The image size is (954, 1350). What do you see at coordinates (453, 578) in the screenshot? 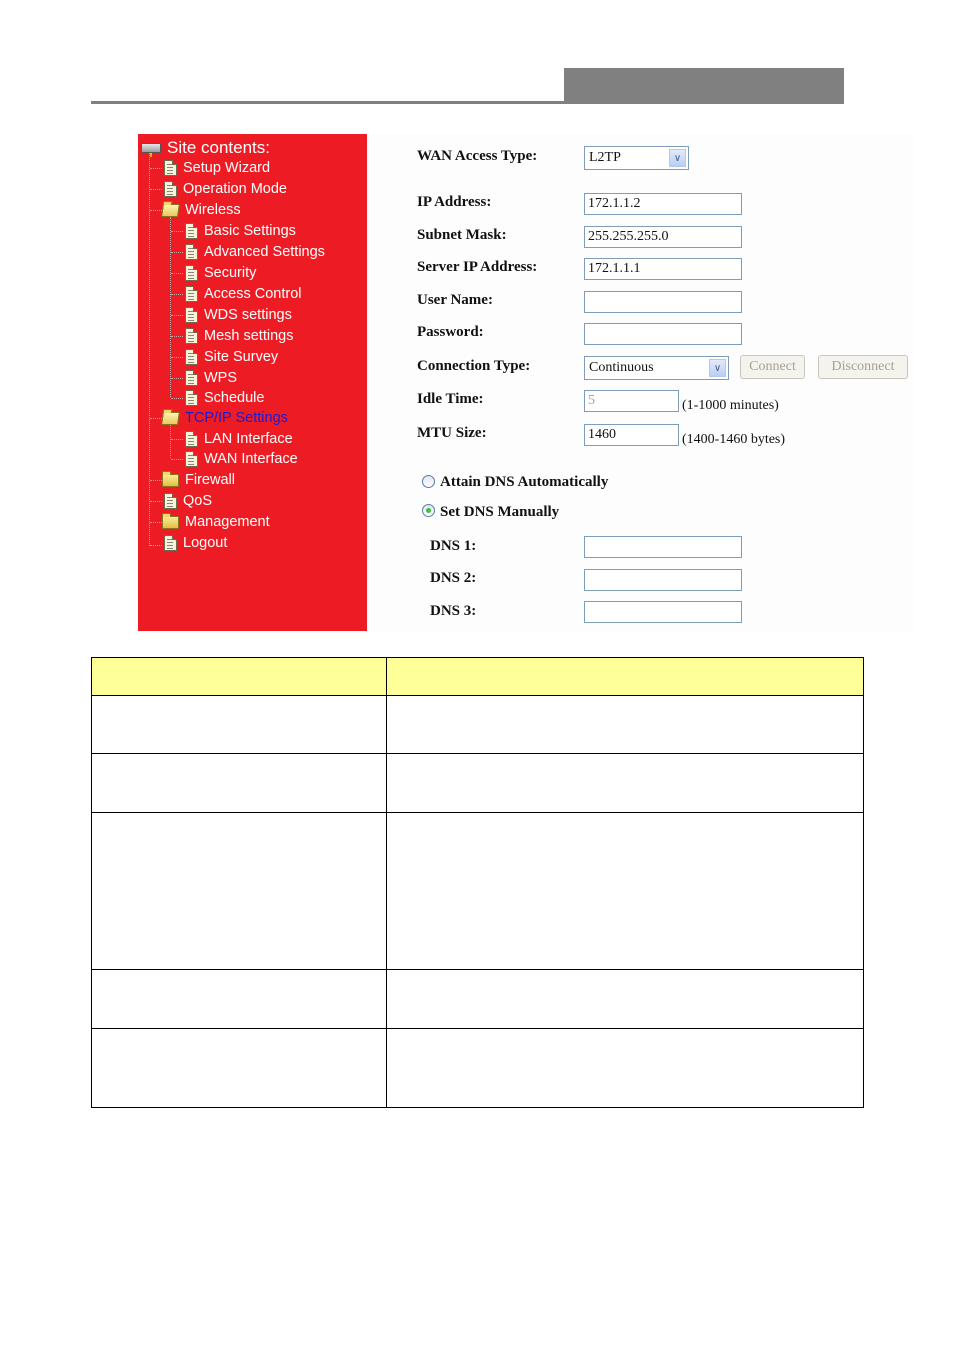
I see `dns2-label: DNS 2:` at bounding box center [453, 578].